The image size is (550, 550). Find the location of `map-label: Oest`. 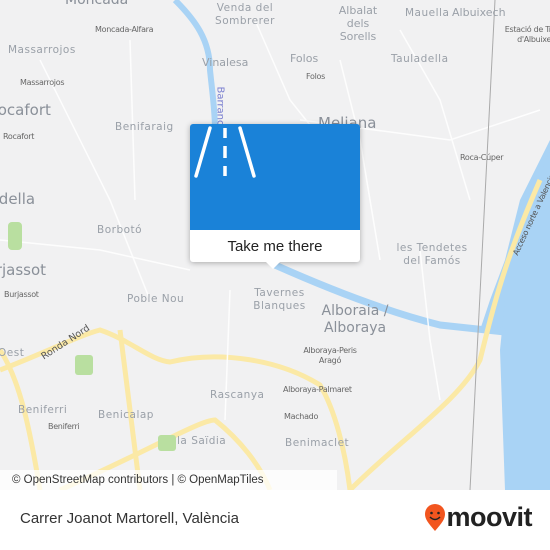

map-label: Oest is located at coordinates (12, 353).